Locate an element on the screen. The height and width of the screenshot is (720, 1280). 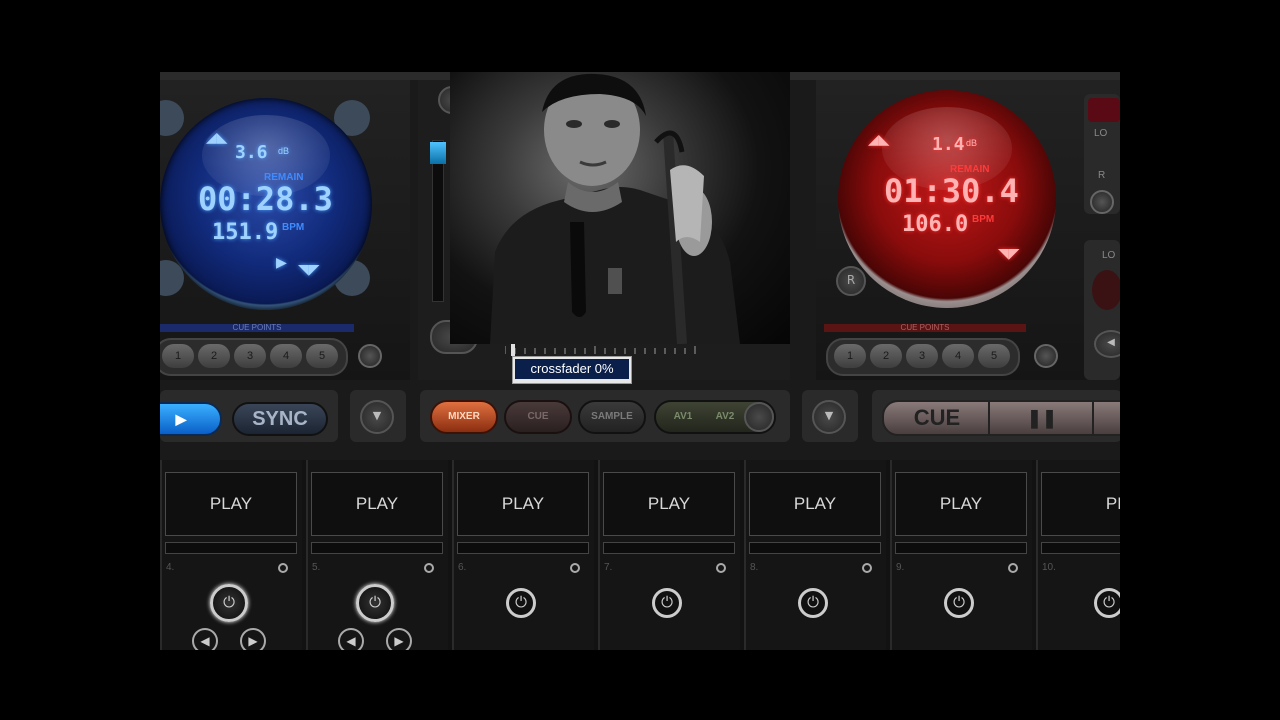
right-side-prev-button: ◀ is located at coordinates (1107, 344).